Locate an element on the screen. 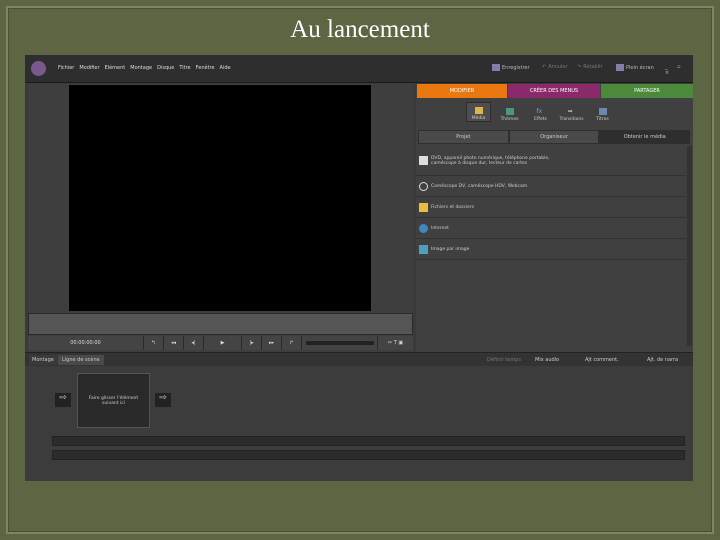  go-end-button: ↱ is located at coordinates (292, 343).